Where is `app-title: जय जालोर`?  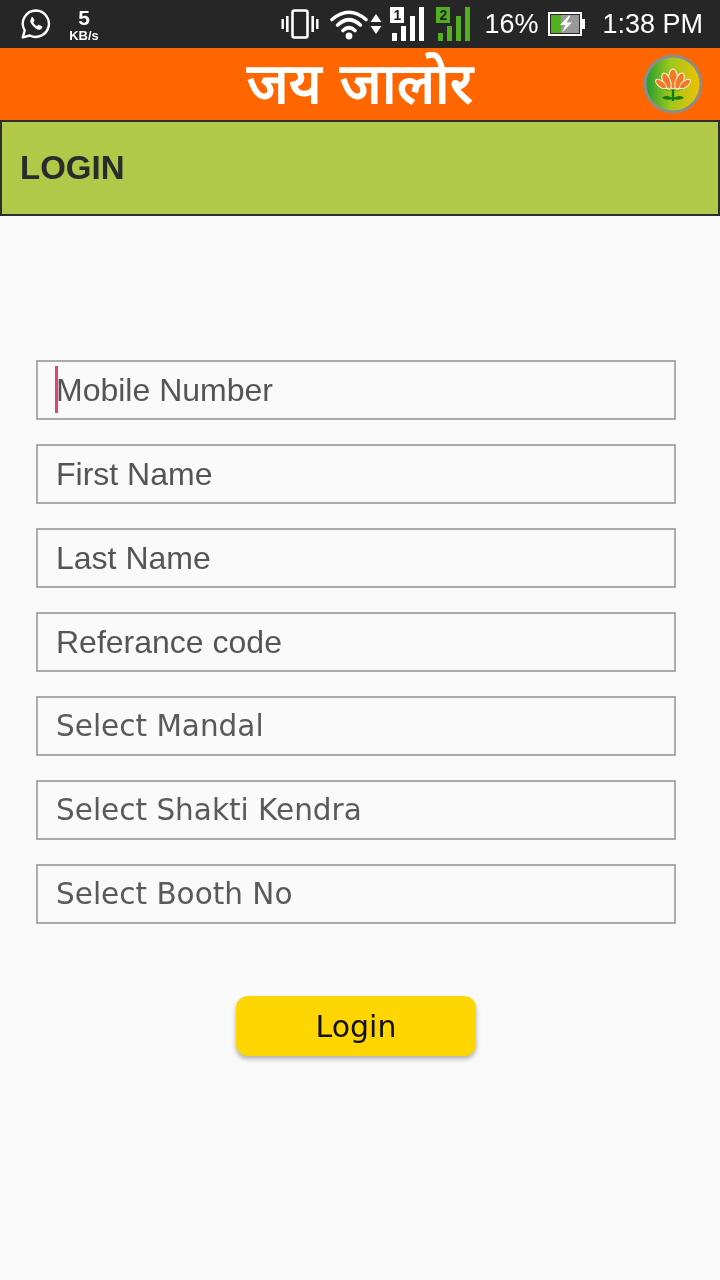 app-title: जय जालोर is located at coordinates (360, 84).